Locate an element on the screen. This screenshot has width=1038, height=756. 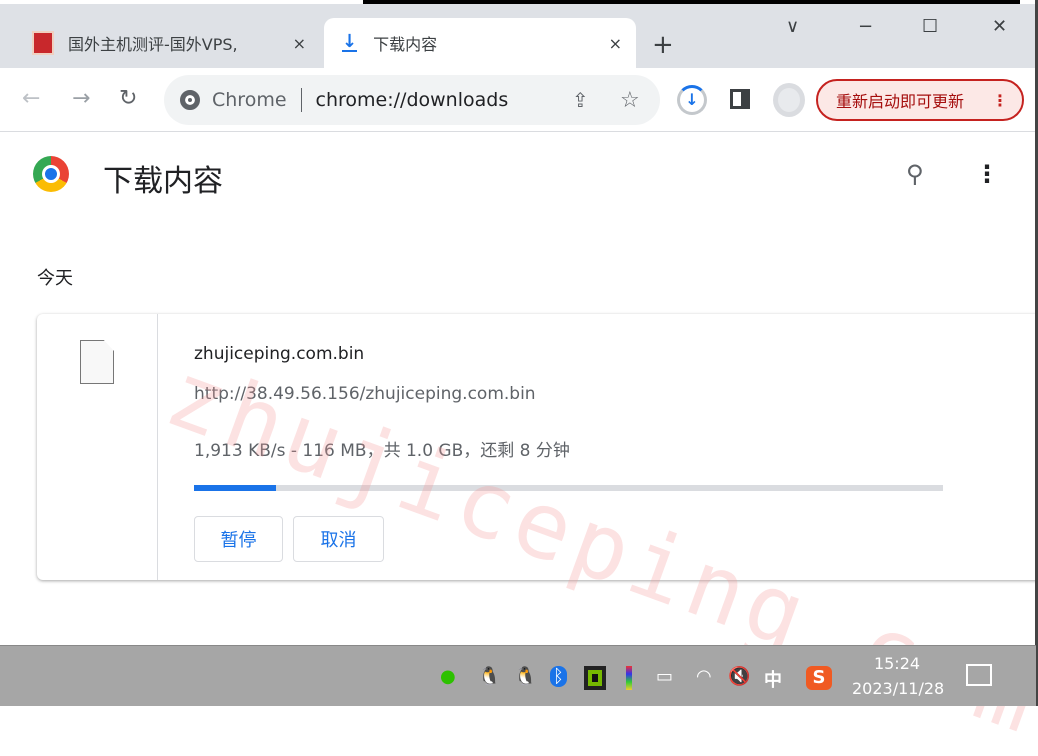
downloads-icon: ↓ is located at coordinates (692, 100).